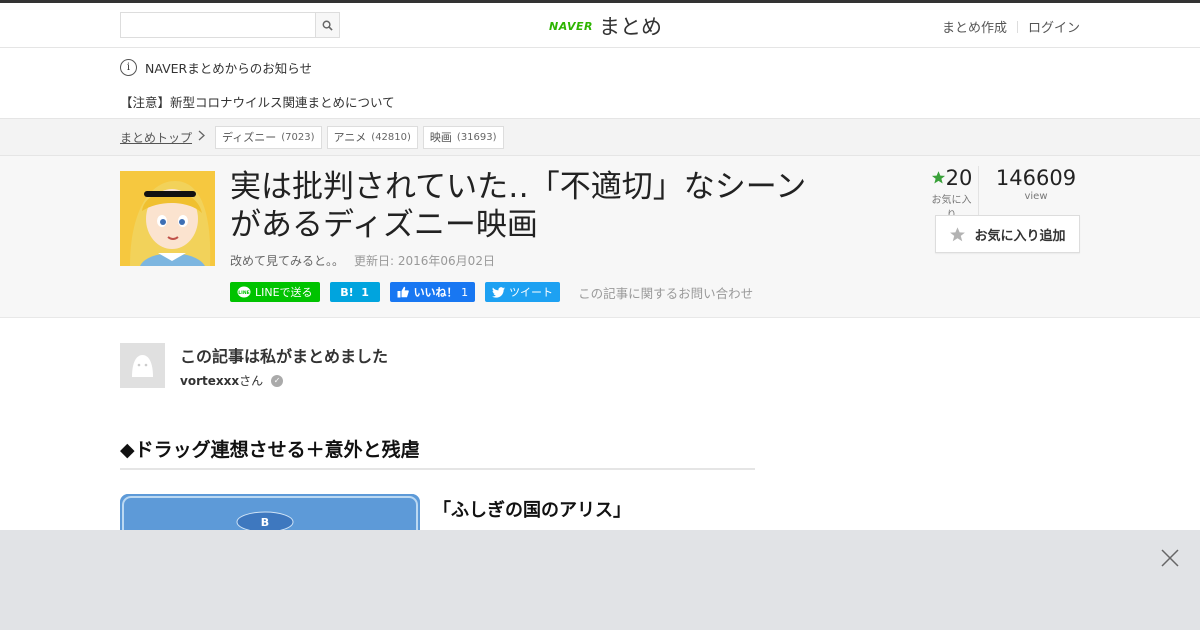 The width and height of the screenshot is (1200, 630). What do you see at coordinates (287, 261) in the screenshot?
I see `article-description: 改めて見てみると。。` at bounding box center [287, 261].